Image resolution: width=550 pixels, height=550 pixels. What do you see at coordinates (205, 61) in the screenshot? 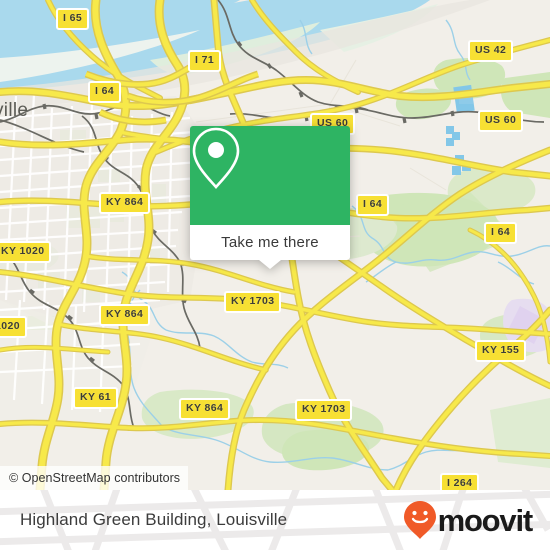
I see `road-shield: I 71` at bounding box center [205, 61].